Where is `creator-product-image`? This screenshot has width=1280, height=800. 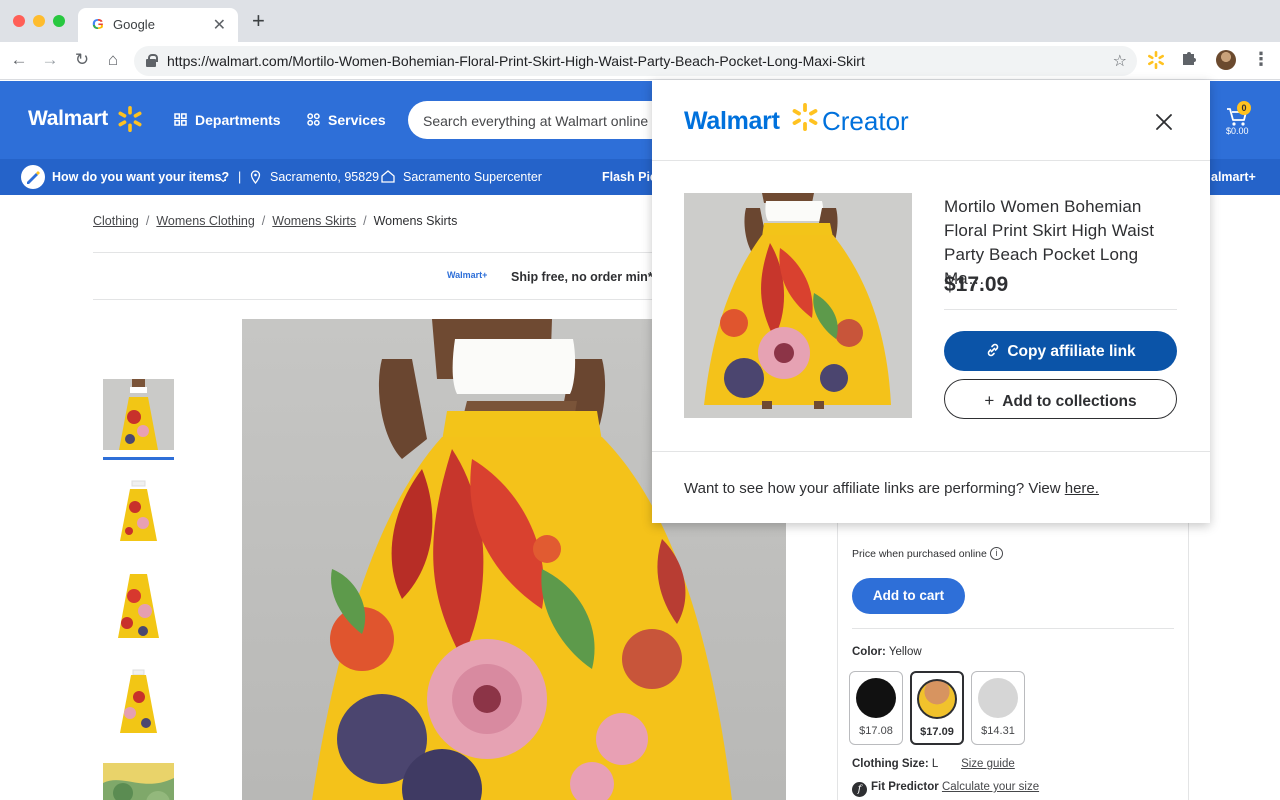 creator-product-image is located at coordinates (798, 305).